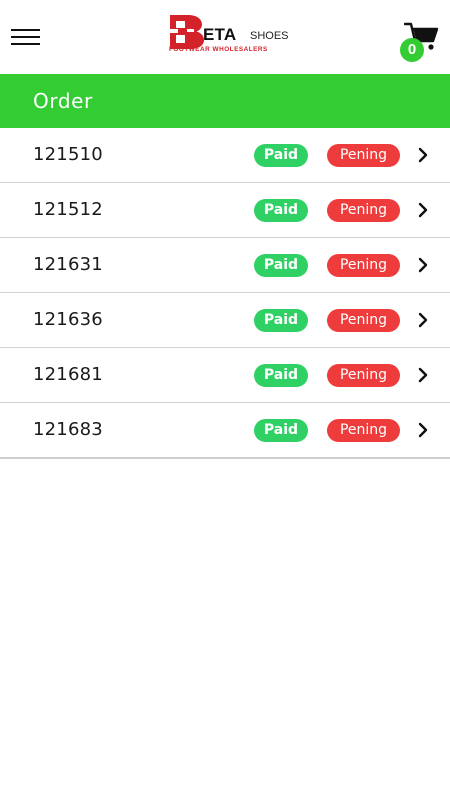 This screenshot has width=450, height=800. Describe the element at coordinates (220, 34) in the screenshot. I see `logo-word: ETA` at that location.